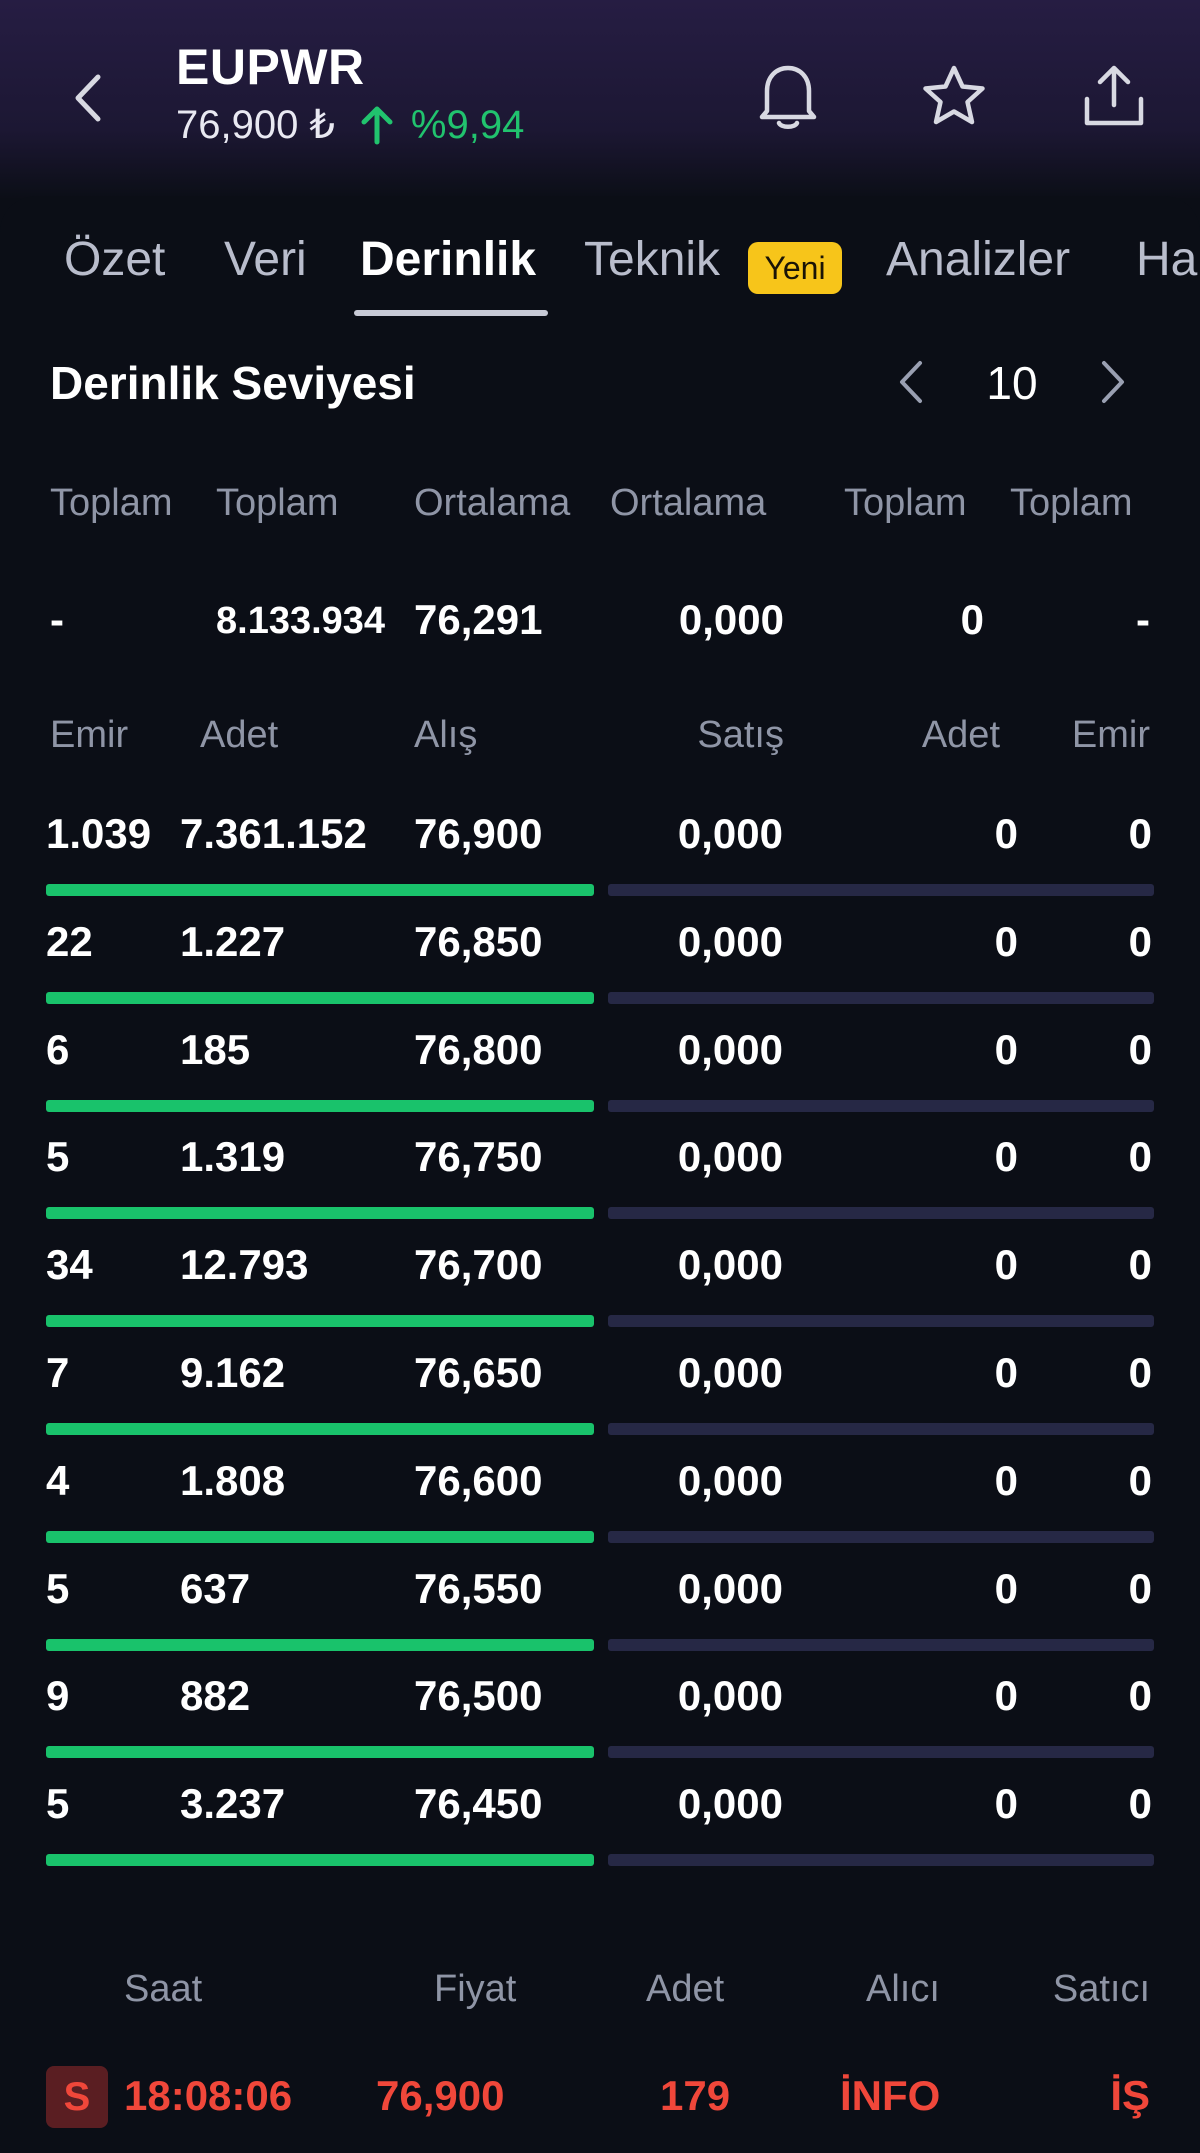 The height and width of the screenshot is (2153, 1200). Describe the element at coordinates (467, 124) in the screenshot. I see `price-change: %9,94` at that location.